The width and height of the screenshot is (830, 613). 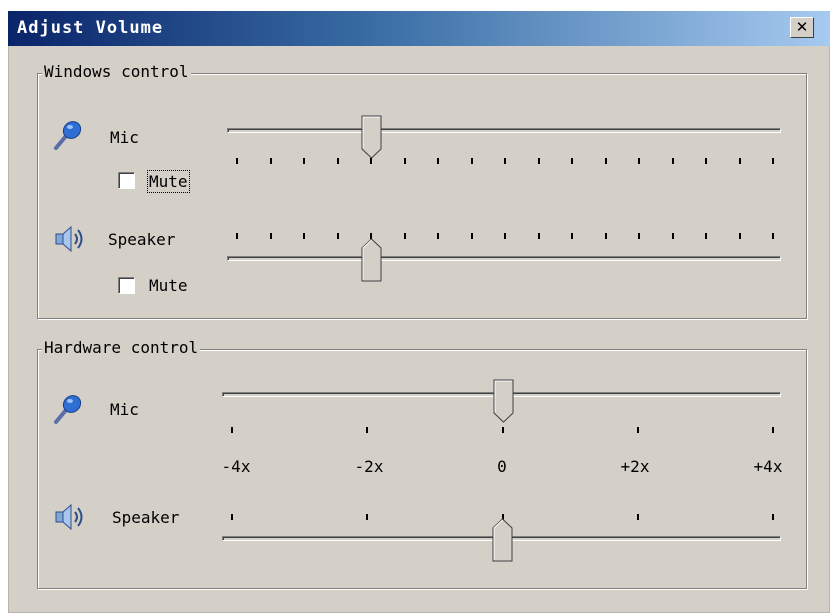 What do you see at coordinates (768, 466) in the screenshot?
I see `scale-label: +4x` at bounding box center [768, 466].